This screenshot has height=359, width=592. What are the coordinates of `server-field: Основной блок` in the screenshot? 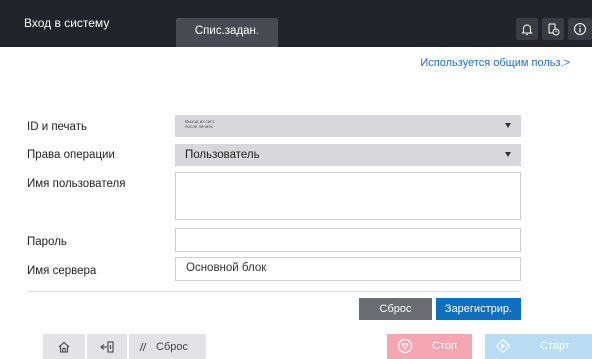 It's located at (348, 269).